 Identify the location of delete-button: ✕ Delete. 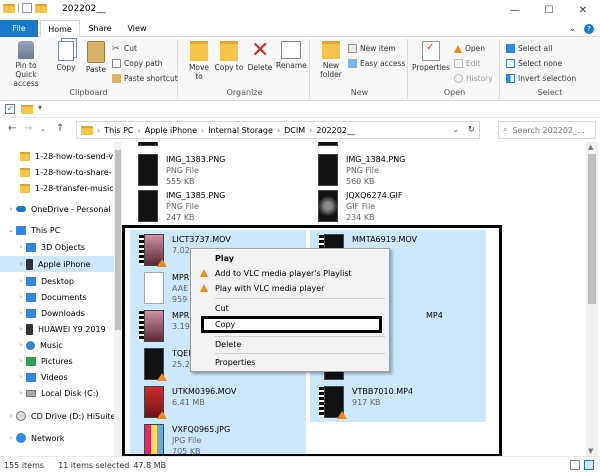
(260, 56).